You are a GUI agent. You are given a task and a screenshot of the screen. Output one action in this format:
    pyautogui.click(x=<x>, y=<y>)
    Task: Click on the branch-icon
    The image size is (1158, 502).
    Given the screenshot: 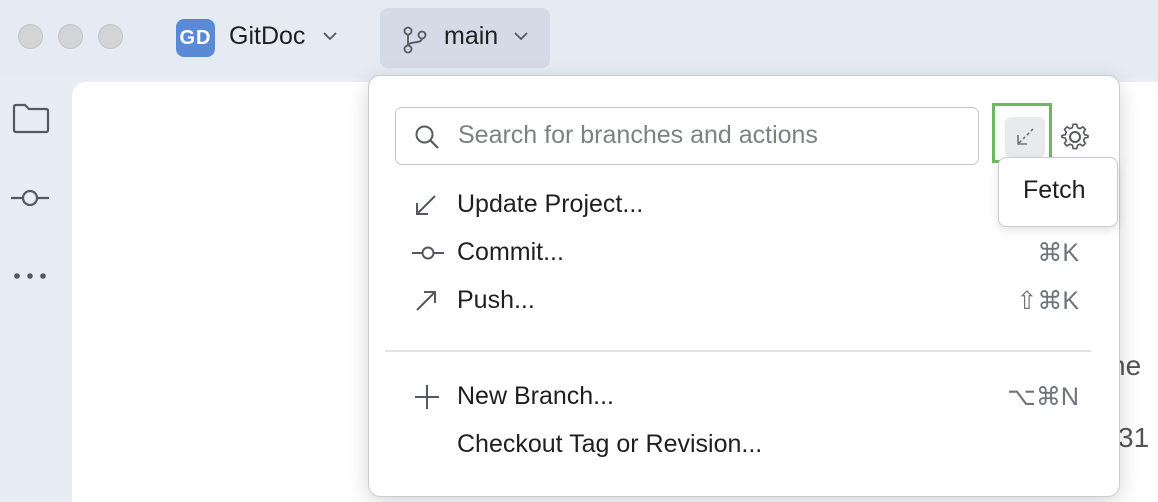 What is the action you would take?
    pyautogui.click(x=415, y=40)
    